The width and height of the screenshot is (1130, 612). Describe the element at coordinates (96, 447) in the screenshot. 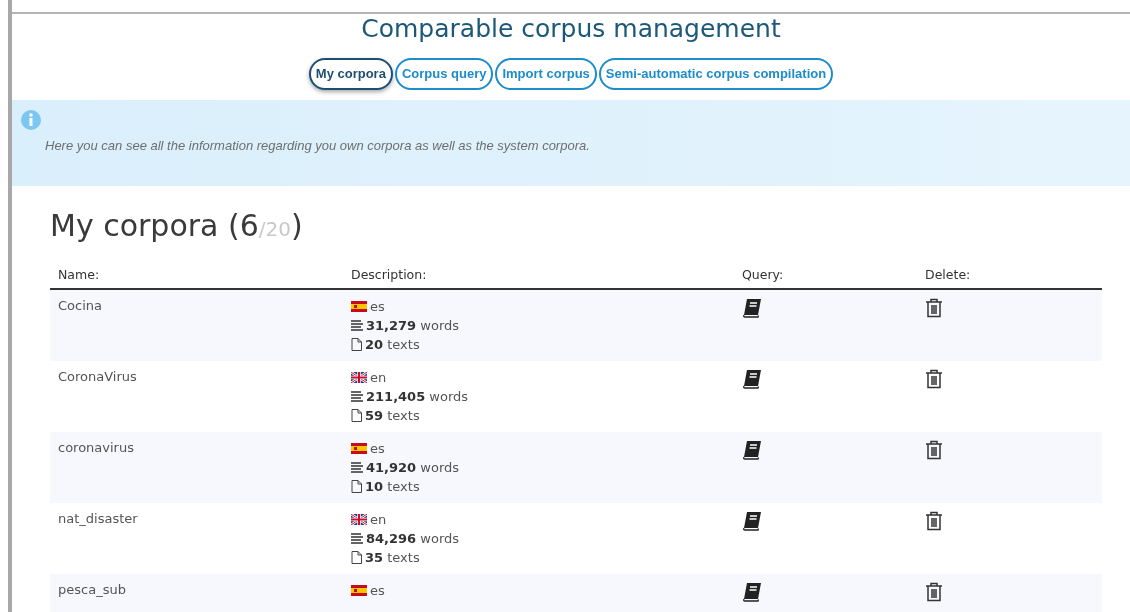

I see `corpus-name: coronavirus` at that location.